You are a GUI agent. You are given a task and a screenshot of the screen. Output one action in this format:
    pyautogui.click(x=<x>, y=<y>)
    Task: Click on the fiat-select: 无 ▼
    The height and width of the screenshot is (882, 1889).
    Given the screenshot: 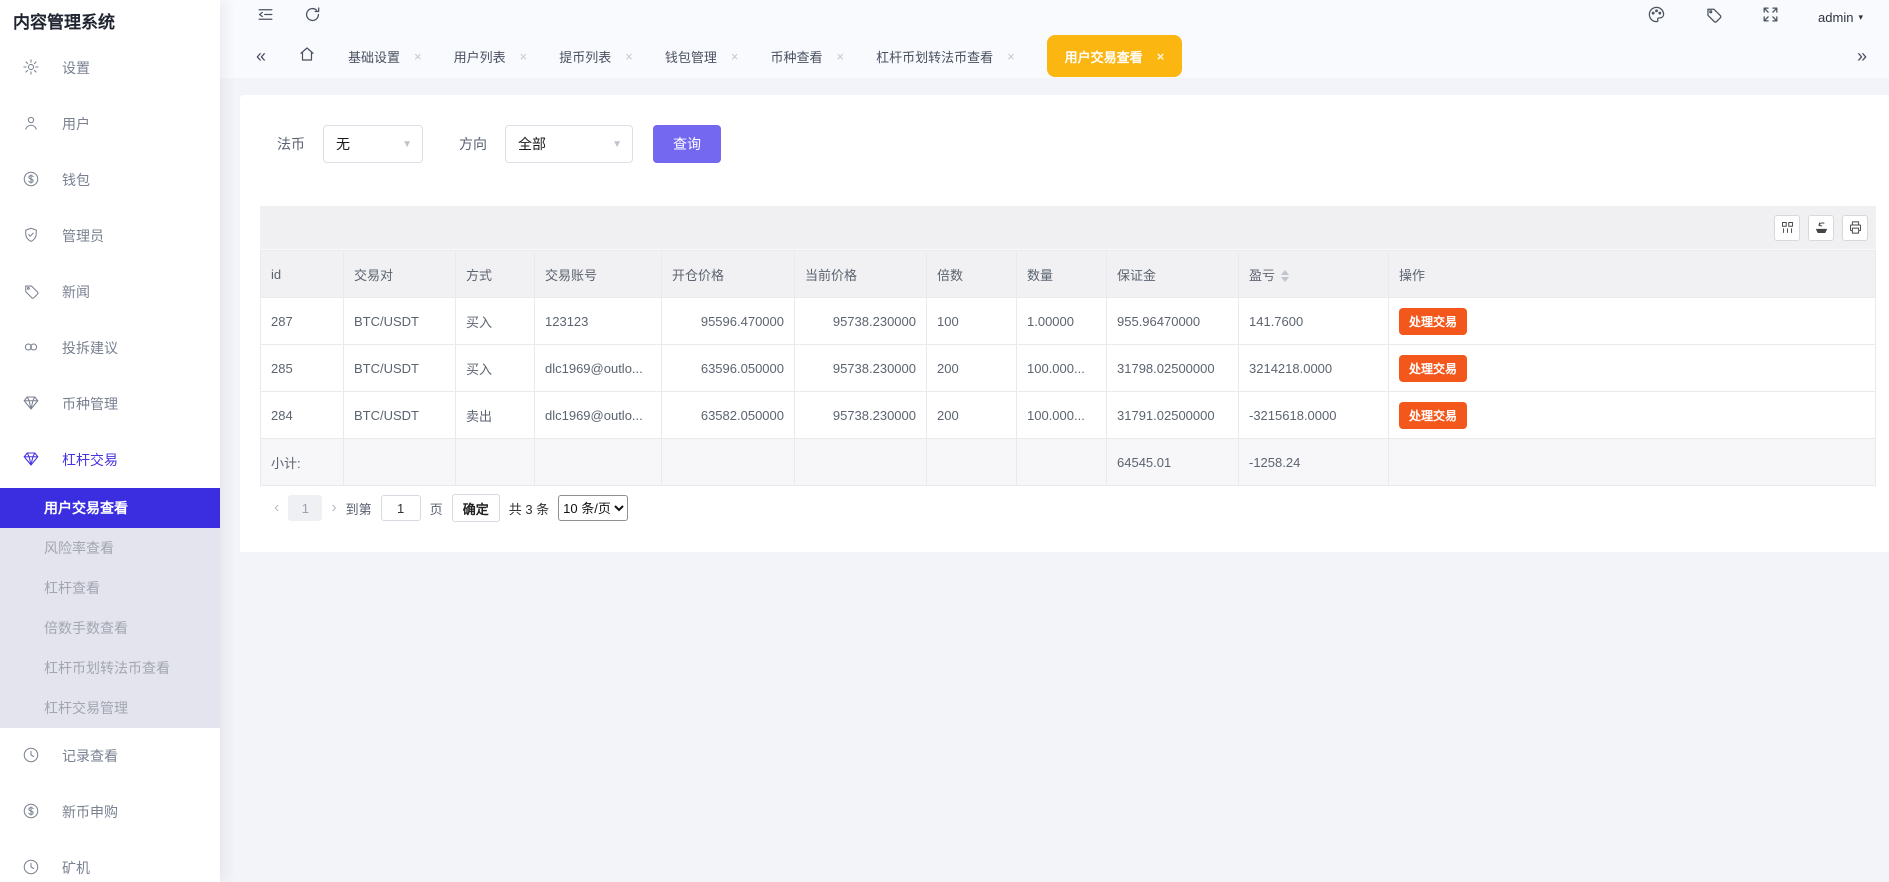 What is the action you would take?
    pyautogui.click(x=373, y=144)
    